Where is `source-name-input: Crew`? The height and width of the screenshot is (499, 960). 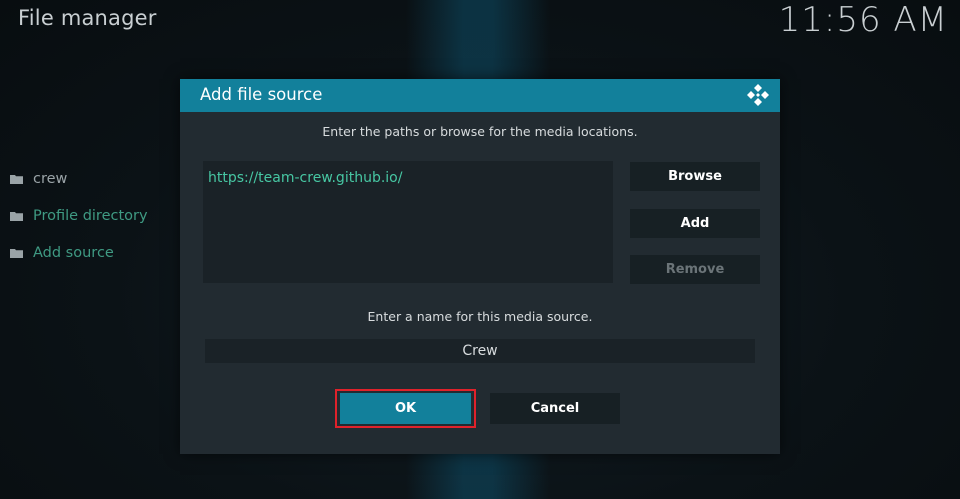 source-name-input: Crew is located at coordinates (480, 351).